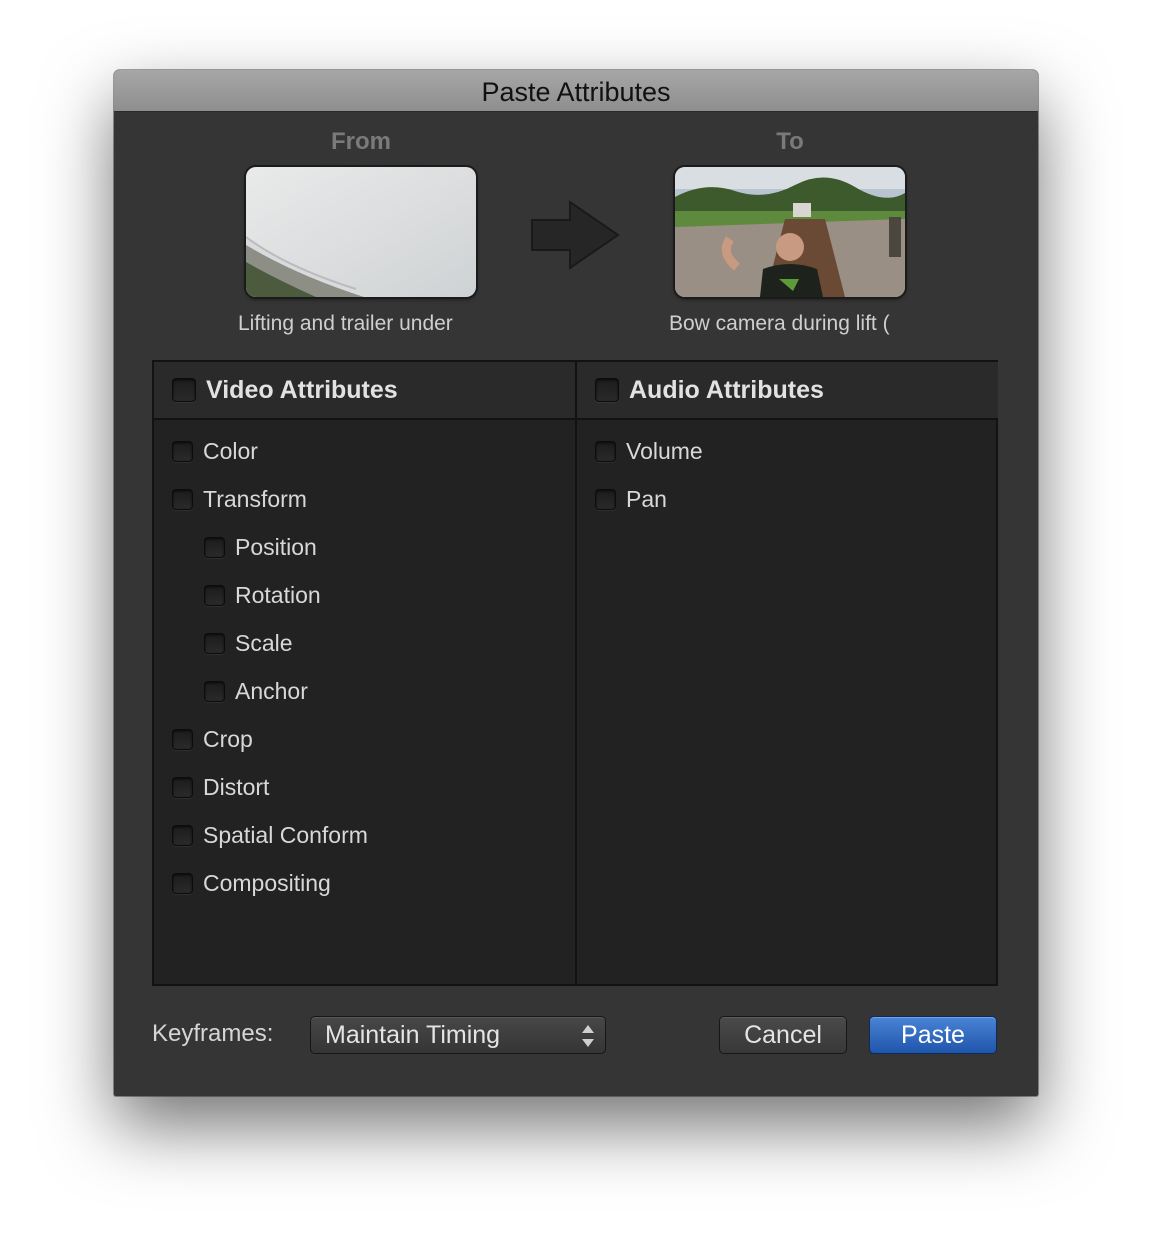 Image resolution: width=1152 pixels, height=1254 pixels. What do you see at coordinates (236, 787) in the screenshot?
I see `distort-label: Distort` at bounding box center [236, 787].